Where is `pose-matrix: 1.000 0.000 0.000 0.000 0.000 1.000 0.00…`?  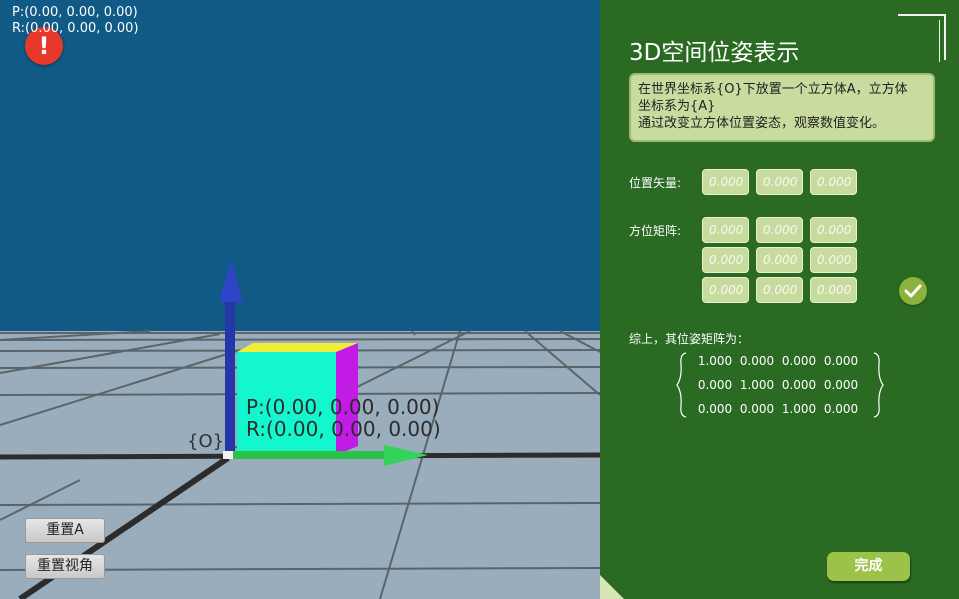 pose-matrix: 1.000 0.000 0.000 0.000 0.000 1.000 0.00… is located at coordinates (781, 385).